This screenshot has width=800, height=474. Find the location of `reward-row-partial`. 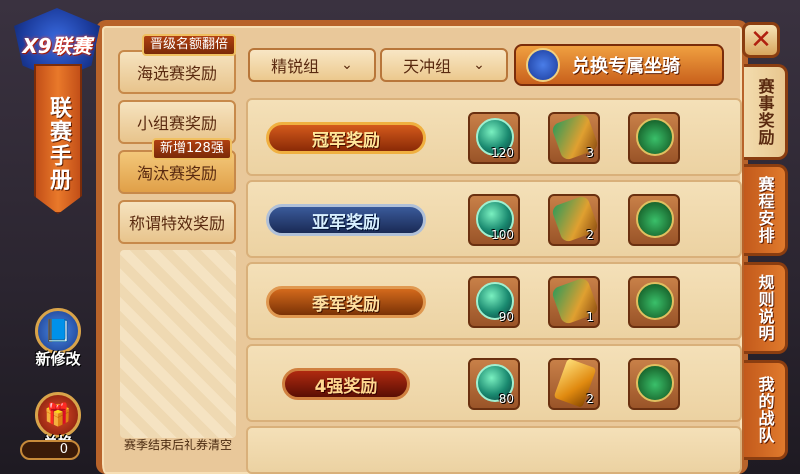

reward-row-partial is located at coordinates (494, 450).